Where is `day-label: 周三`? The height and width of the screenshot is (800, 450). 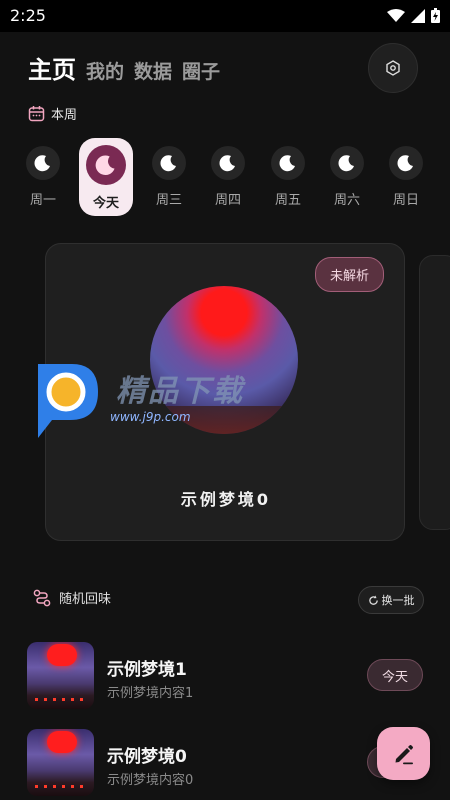 day-label: 周三 is located at coordinates (168, 200).